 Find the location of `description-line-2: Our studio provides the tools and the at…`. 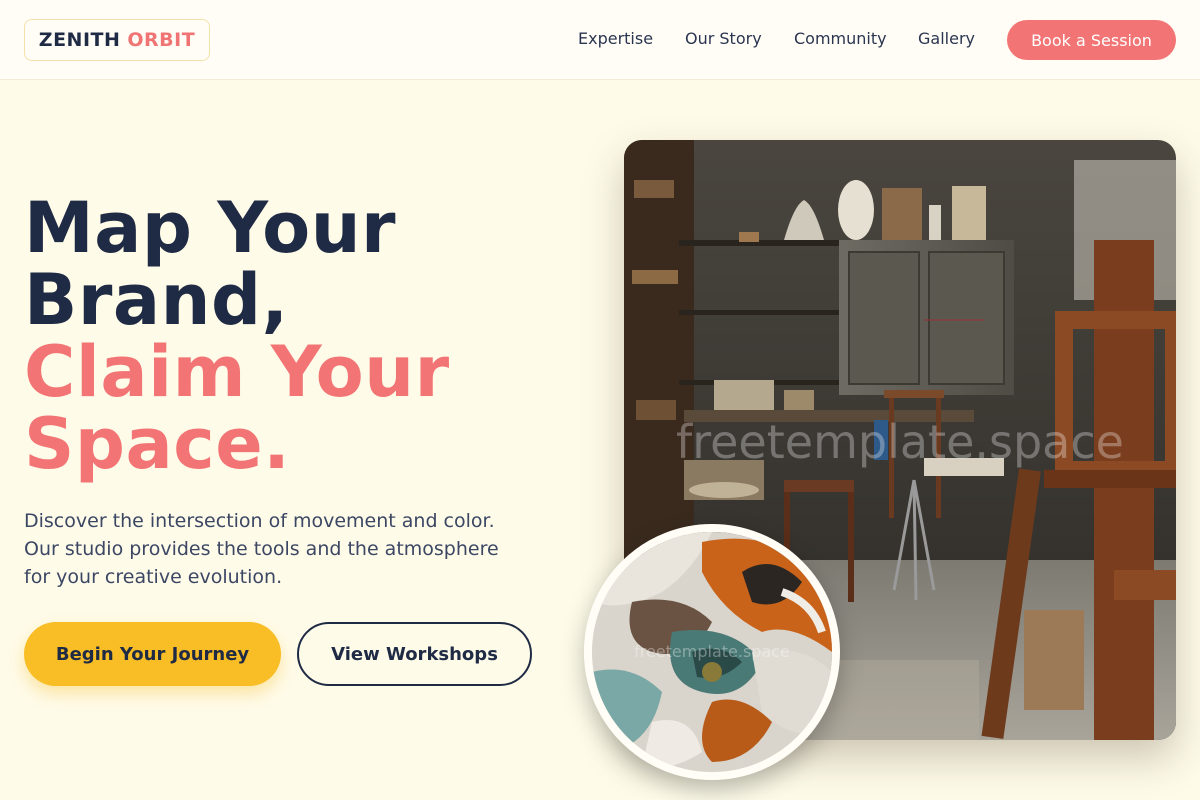

description-line-2: Our studio provides the tools and the at… is located at coordinates (261, 549).